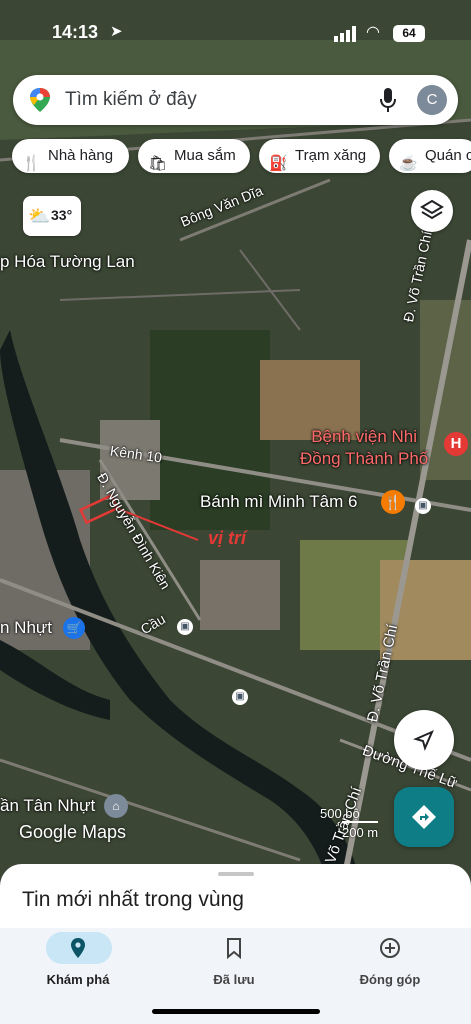 This screenshot has height=1024, width=471. I want to click on tab-label: Khám phá, so click(78, 979).